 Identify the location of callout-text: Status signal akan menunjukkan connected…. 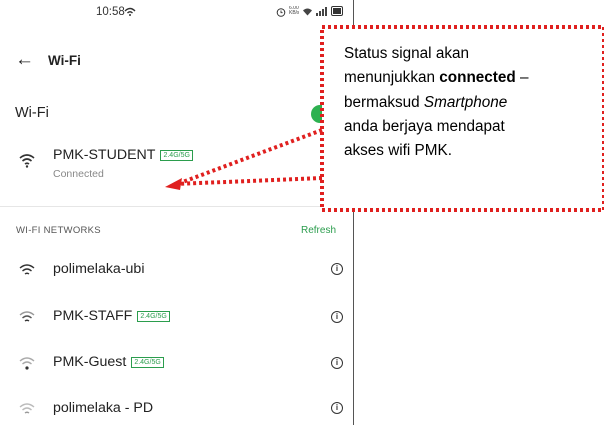
(469, 102).